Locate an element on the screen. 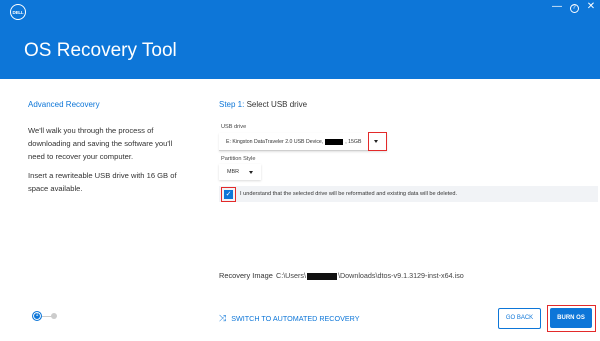 Image resolution: width=600 pixels, height=341 pixels. step-name: Select USB drive is located at coordinates (277, 104).